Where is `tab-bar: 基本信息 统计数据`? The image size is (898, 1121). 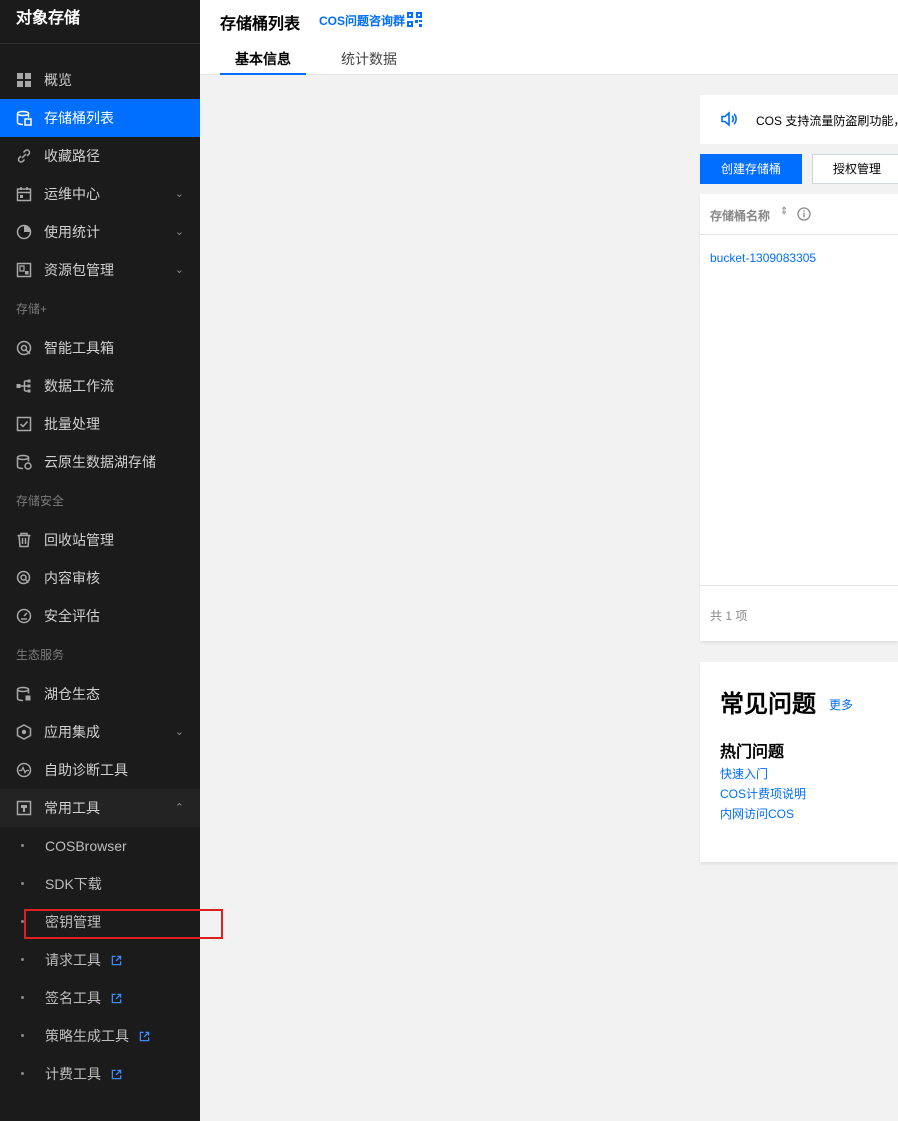 tab-bar: 基本信息 统计数据 is located at coordinates (326, 59).